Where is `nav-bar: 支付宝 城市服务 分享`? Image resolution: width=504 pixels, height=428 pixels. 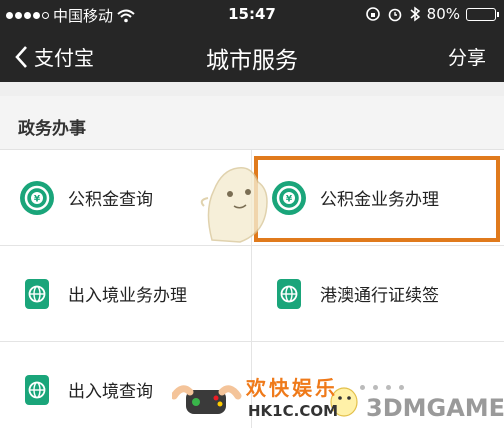 nav-bar: 支付宝 城市服务 分享 is located at coordinates (252, 56).